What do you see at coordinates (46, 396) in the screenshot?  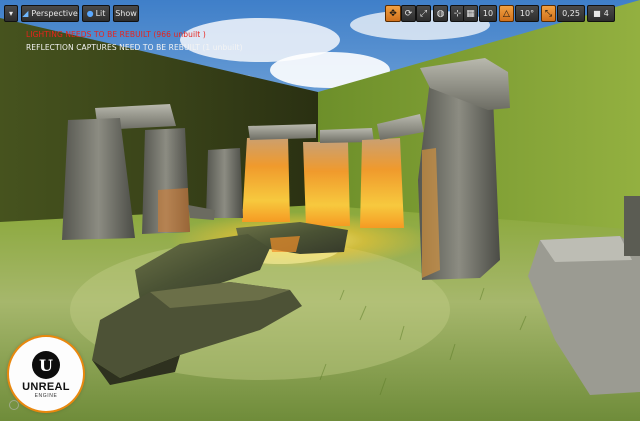 I see `logo-subtitle: ENGINE` at bounding box center [46, 396].